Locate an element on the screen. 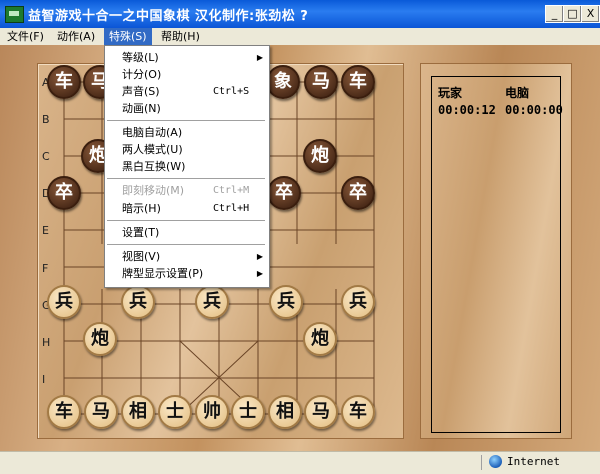  computer-label: 电脑 is located at coordinates (517, 93).